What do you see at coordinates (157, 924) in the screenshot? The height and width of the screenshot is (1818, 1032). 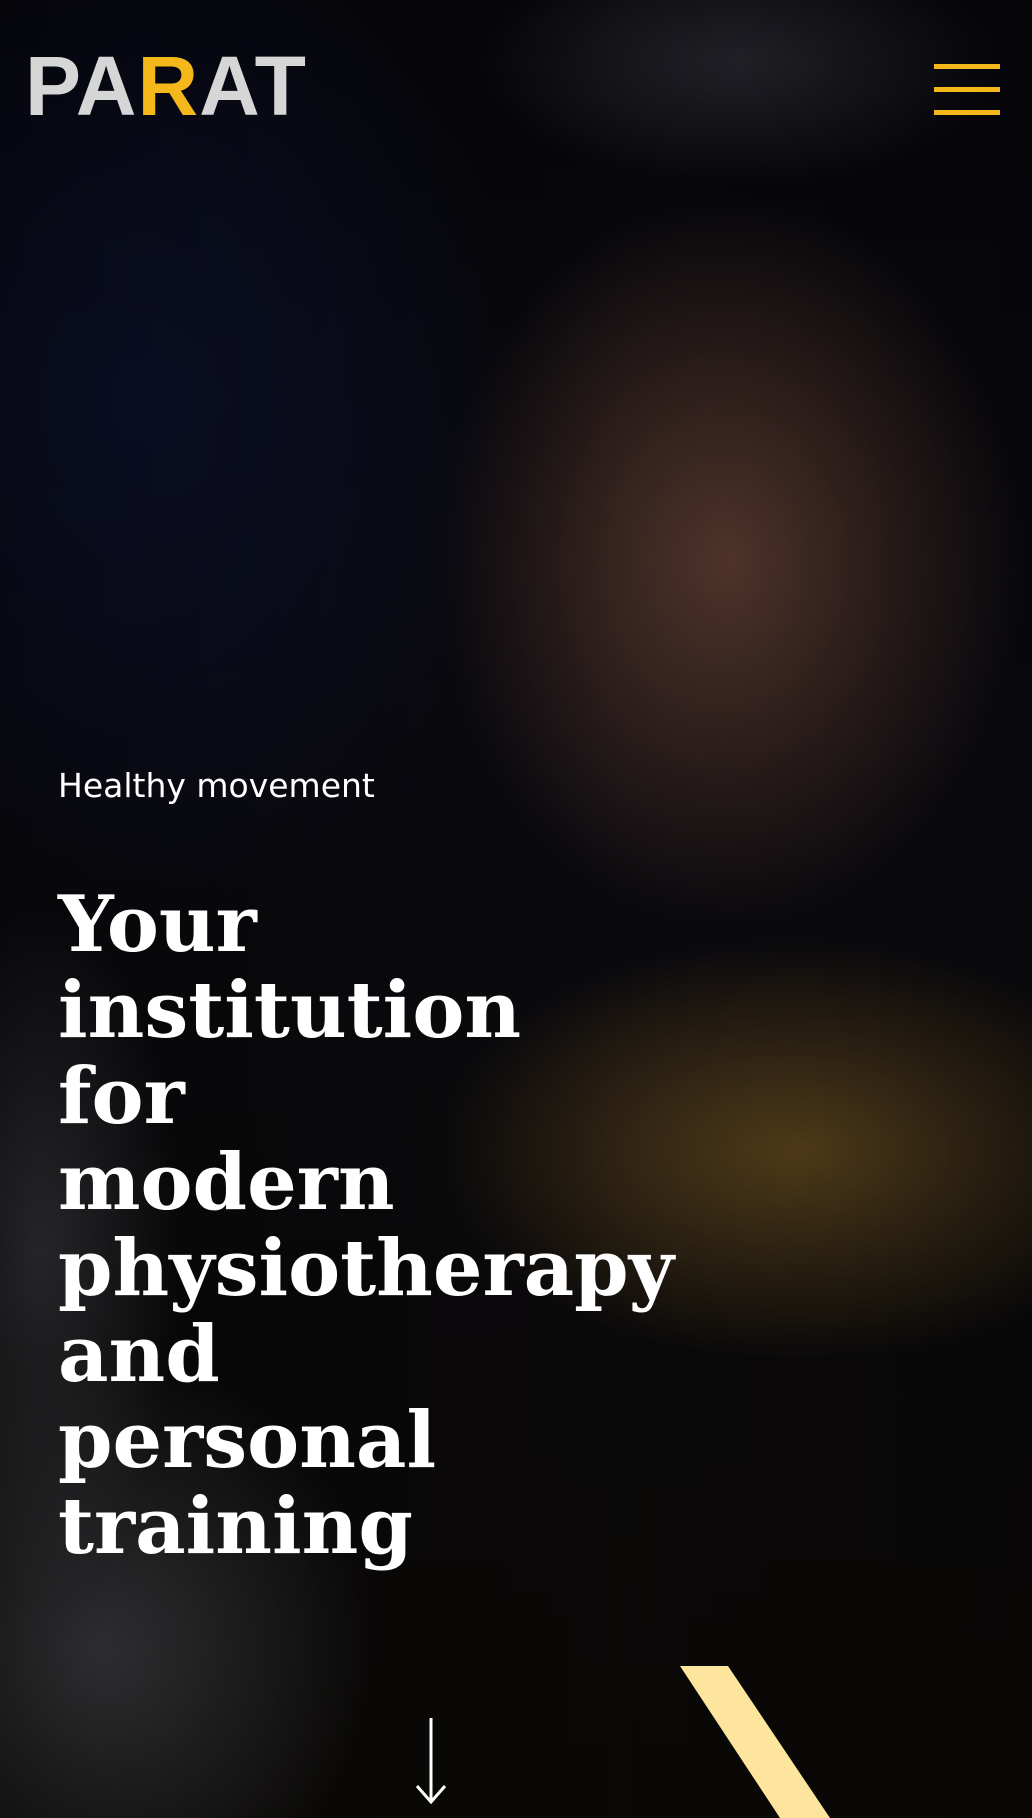 I see `headline-line: Your` at bounding box center [157, 924].